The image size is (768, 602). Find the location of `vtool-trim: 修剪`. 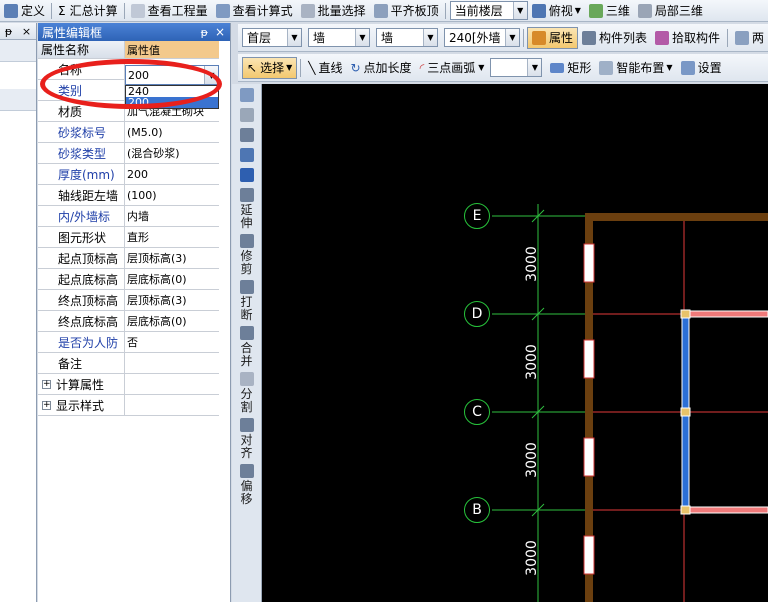

vtool-trim: 修剪 is located at coordinates (246, 253).